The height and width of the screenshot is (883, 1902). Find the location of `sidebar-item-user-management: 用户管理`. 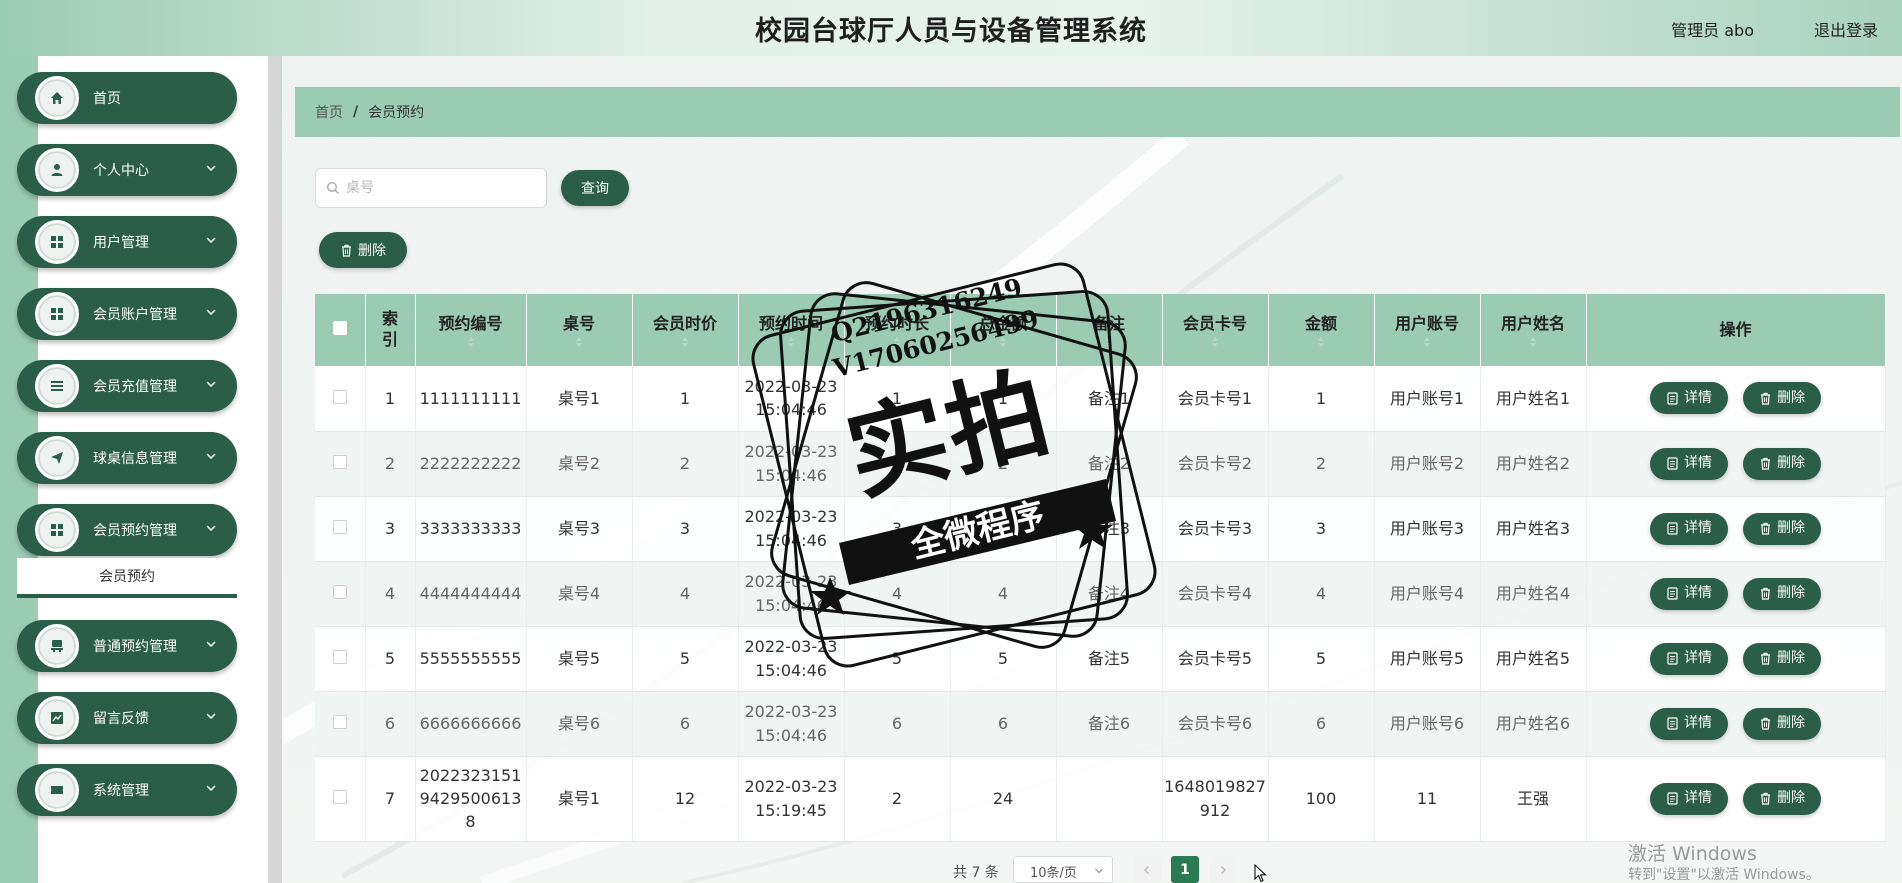

sidebar-item-user-management: 用户管理 is located at coordinates (127, 242).